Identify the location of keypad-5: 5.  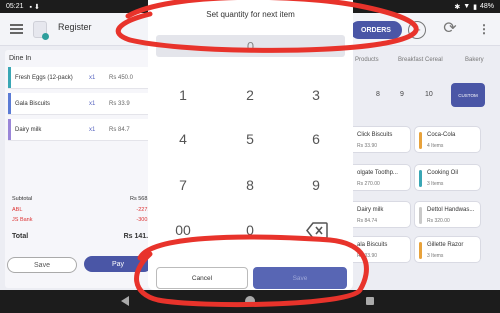
(250, 139).